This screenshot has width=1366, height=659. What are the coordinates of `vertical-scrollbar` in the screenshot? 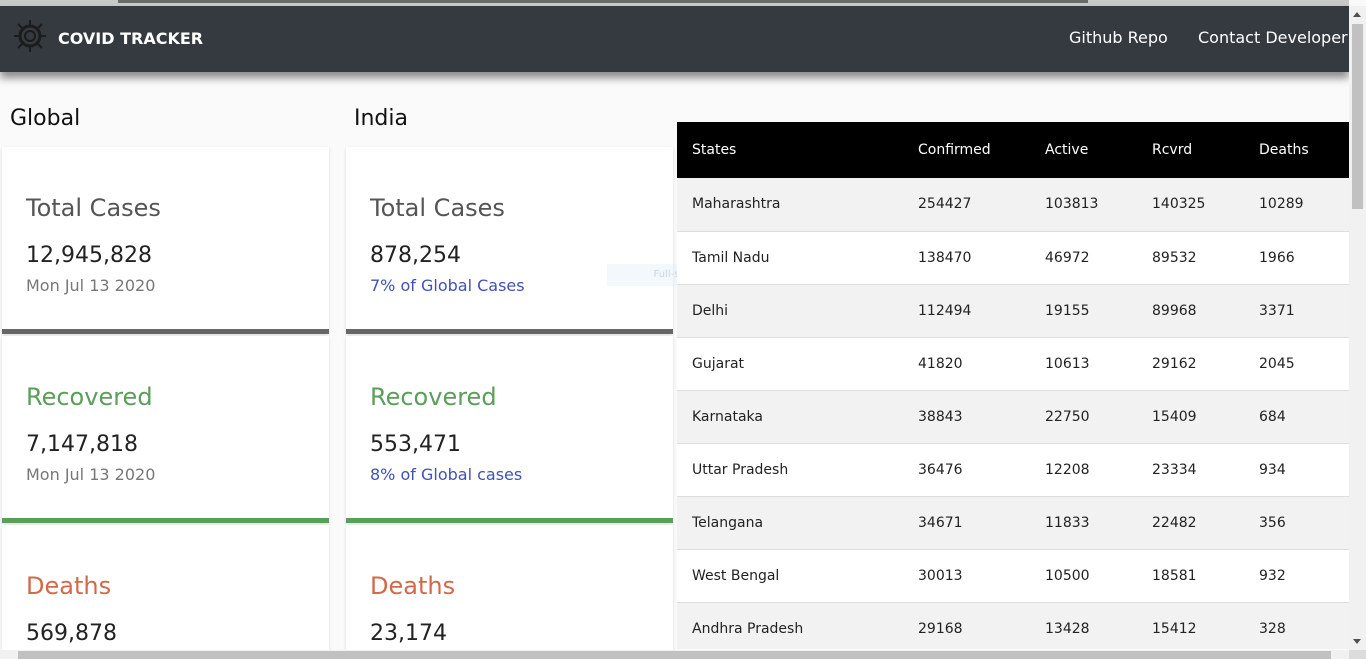 It's located at (1357, 328).